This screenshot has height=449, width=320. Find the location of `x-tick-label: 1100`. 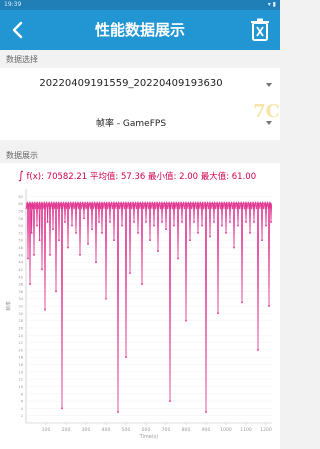

x-tick-label: 1100 is located at coordinates (246, 430).